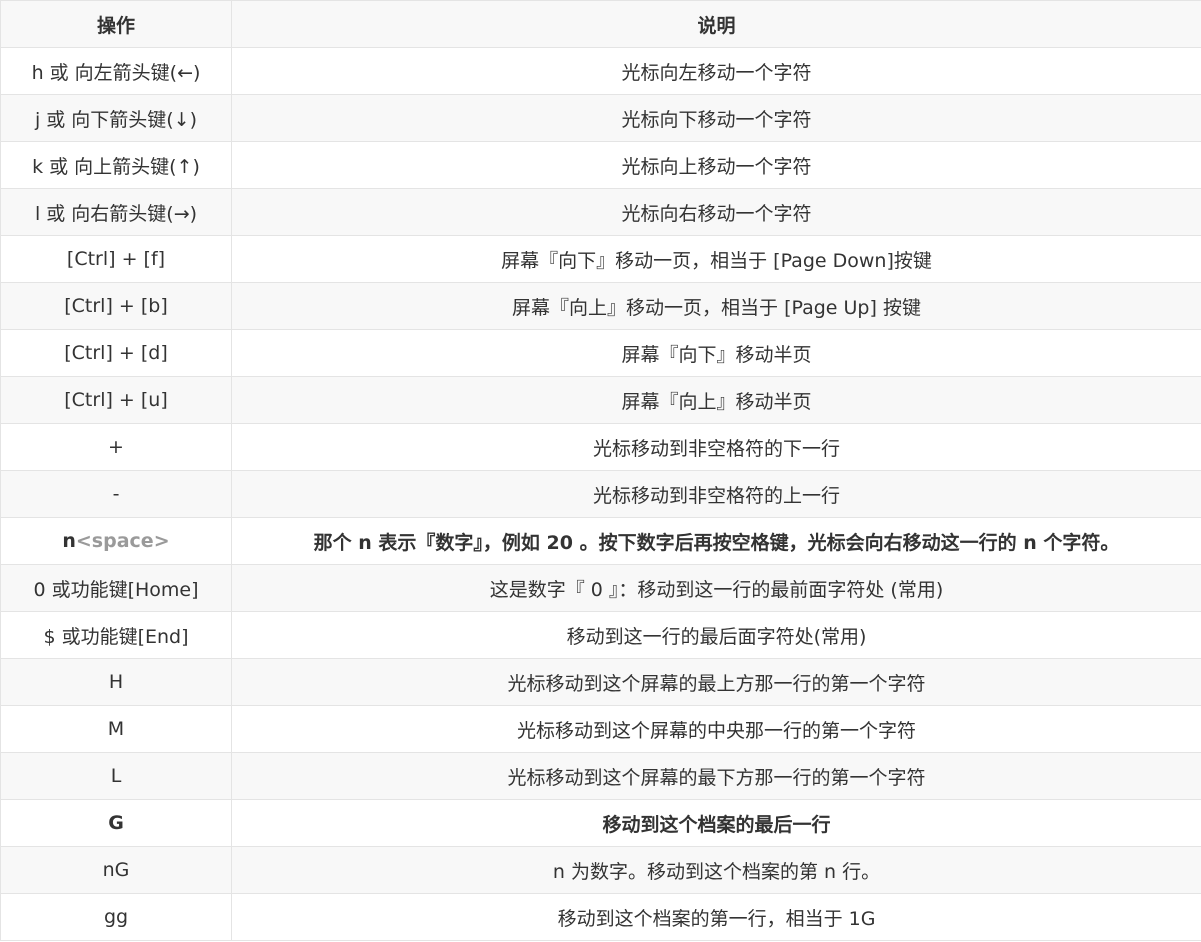 This screenshot has height=942, width=1201. I want to click on header-row: 操作 说明, so click(600, 24).